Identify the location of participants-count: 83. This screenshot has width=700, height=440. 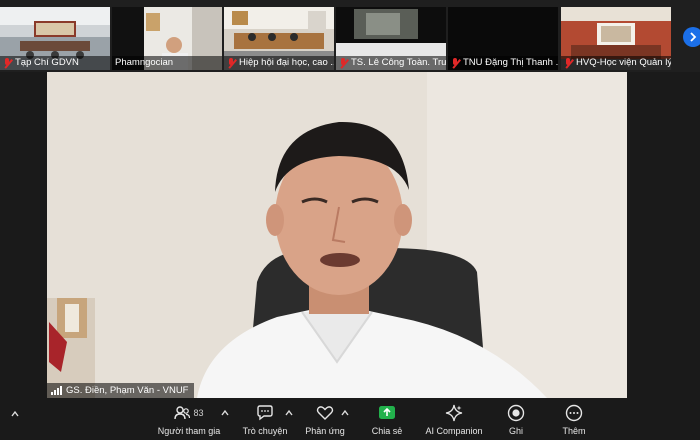
(198, 413).